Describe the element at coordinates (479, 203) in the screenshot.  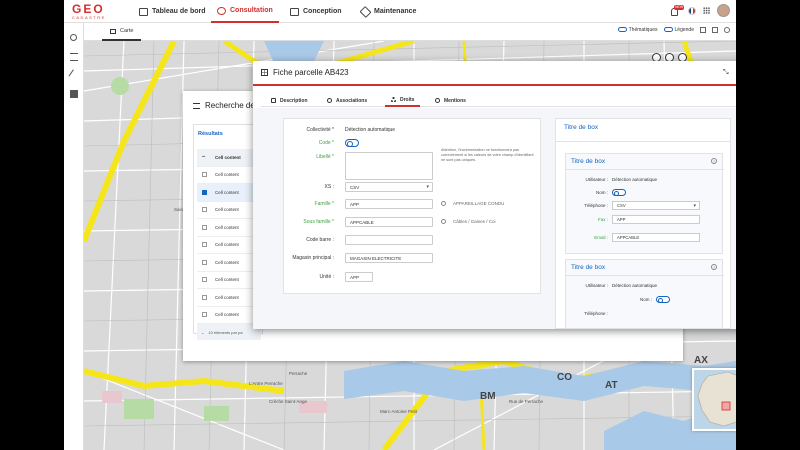
I see `side-text: APPAREILLAGE CONDU` at that location.